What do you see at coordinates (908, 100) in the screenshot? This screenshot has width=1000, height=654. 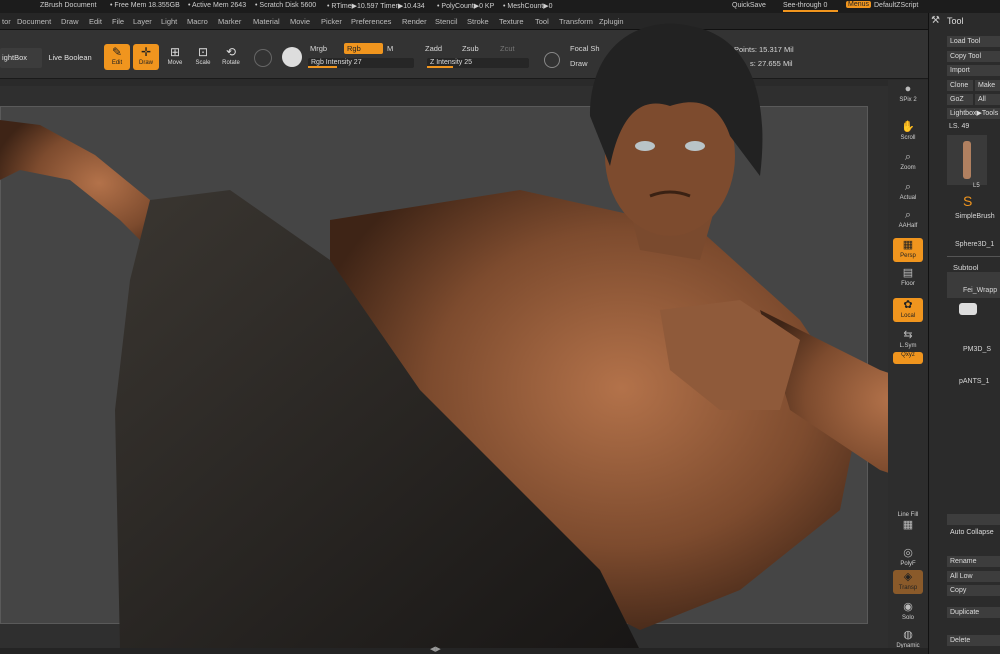 I see `spix-label: SPix 2` at bounding box center [908, 100].